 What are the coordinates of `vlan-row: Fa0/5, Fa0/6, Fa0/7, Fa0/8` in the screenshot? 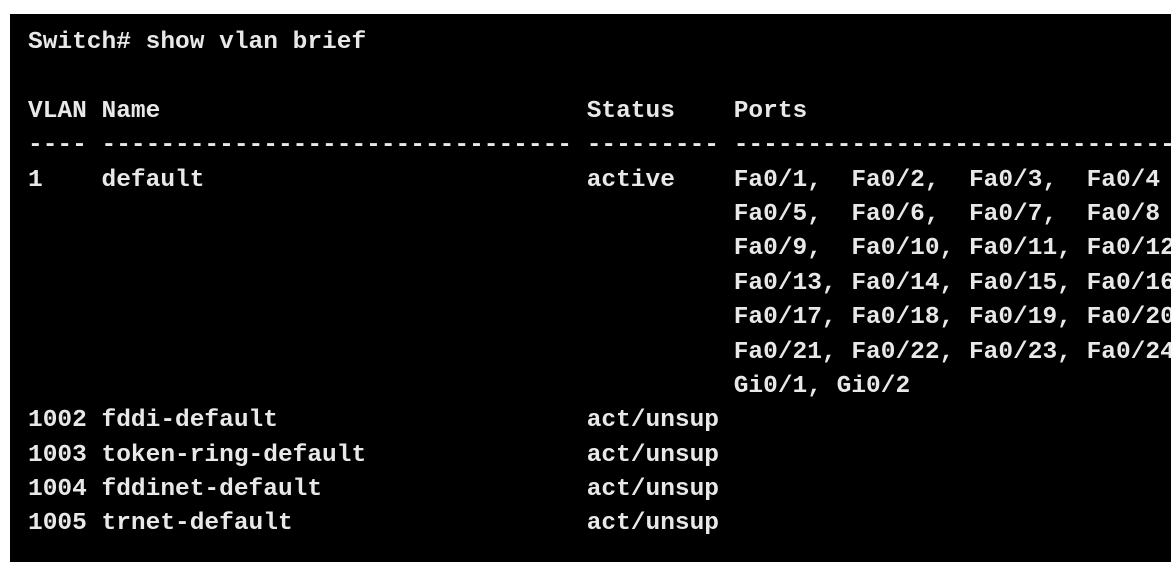 It's located at (594, 214).